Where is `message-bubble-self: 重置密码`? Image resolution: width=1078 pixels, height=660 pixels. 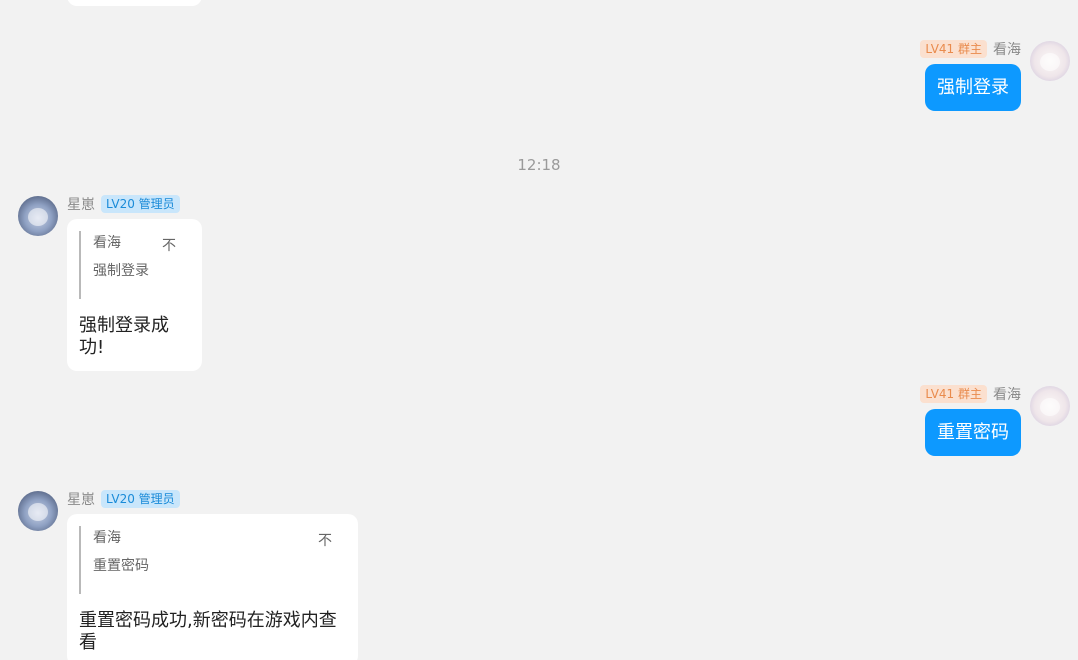
message-bubble-self: 重置密码 is located at coordinates (973, 432).